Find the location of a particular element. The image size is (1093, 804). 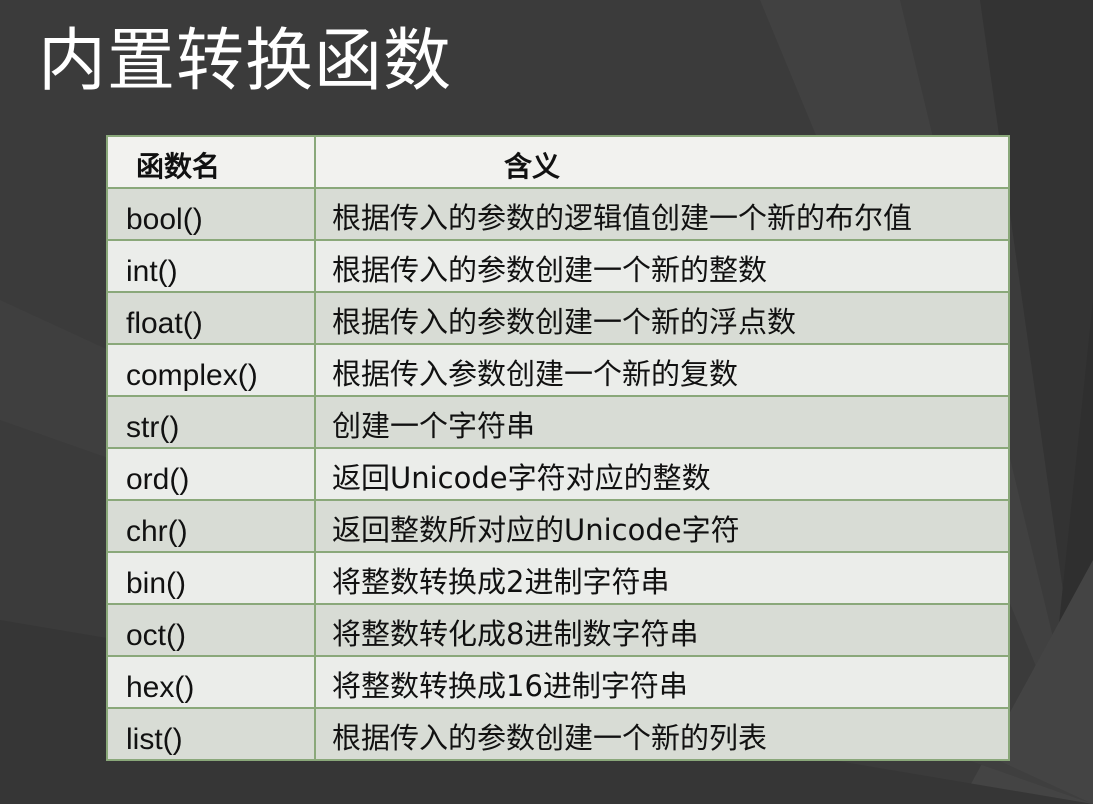

table-row: chr() 返回整数所对应的Unicode字符 is located at coordinates (558, 526).